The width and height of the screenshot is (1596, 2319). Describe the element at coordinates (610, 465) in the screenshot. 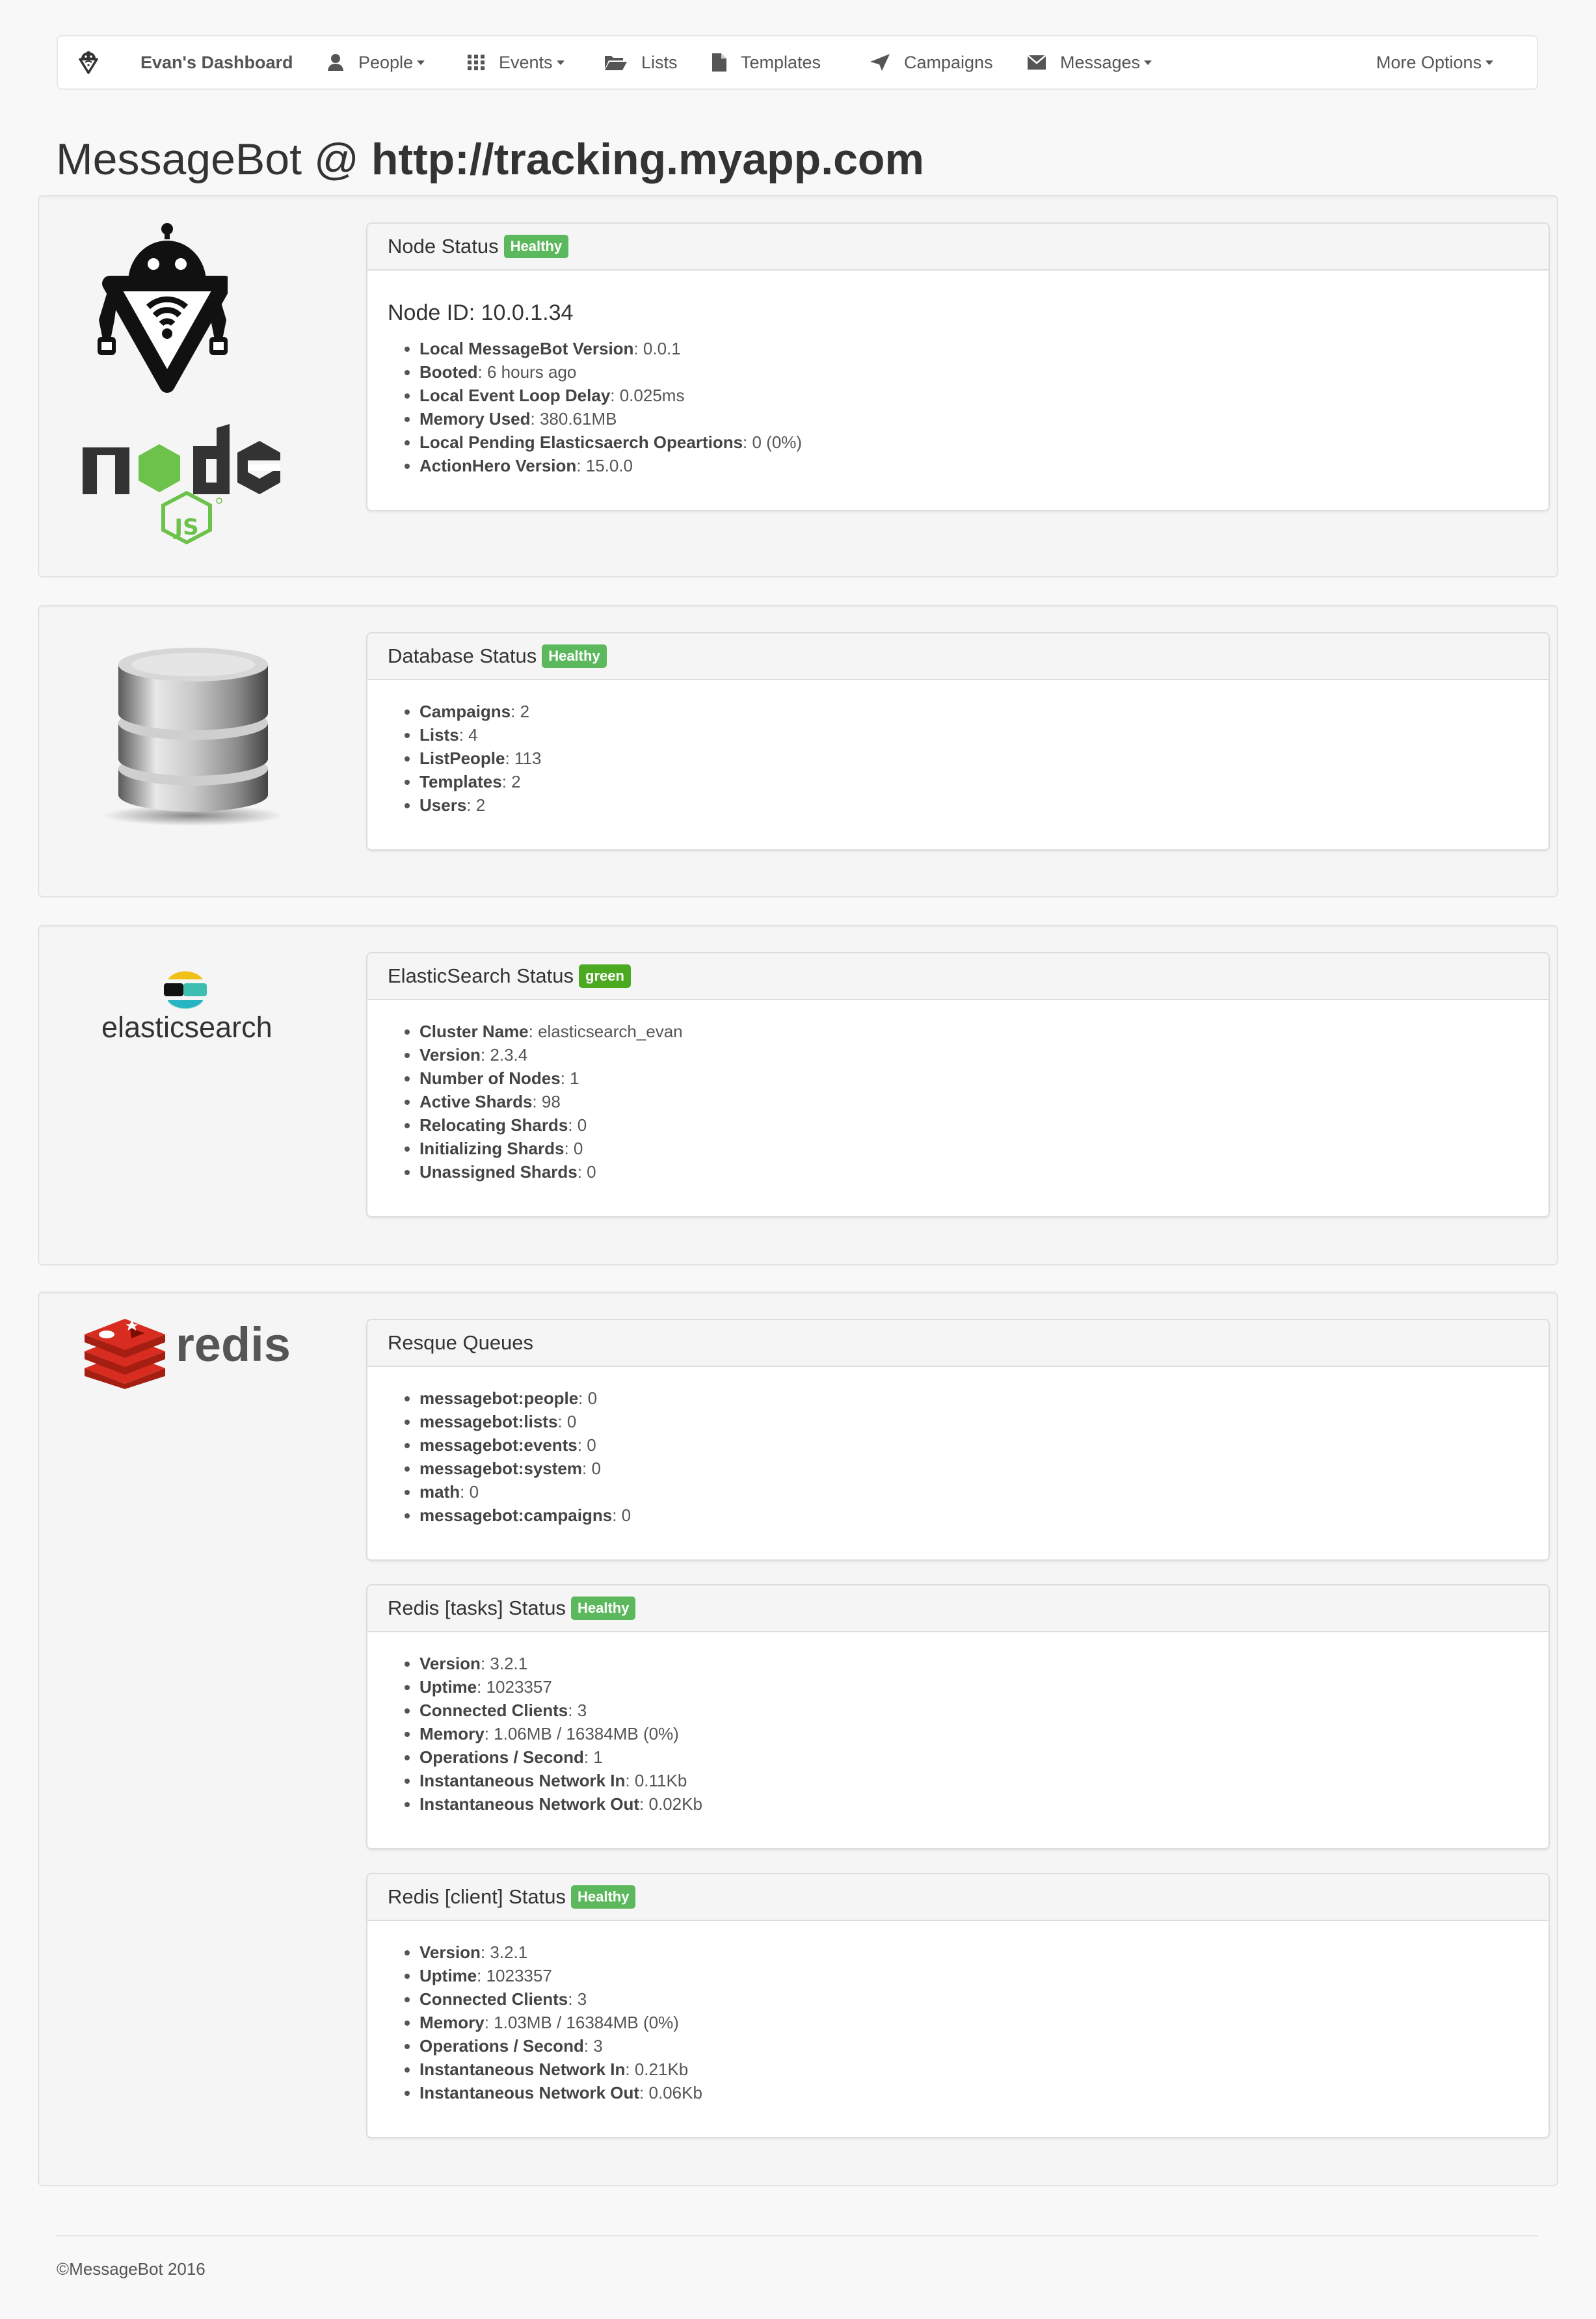

I see `list-item: ActionHero Version: 15.0.0` at that location.